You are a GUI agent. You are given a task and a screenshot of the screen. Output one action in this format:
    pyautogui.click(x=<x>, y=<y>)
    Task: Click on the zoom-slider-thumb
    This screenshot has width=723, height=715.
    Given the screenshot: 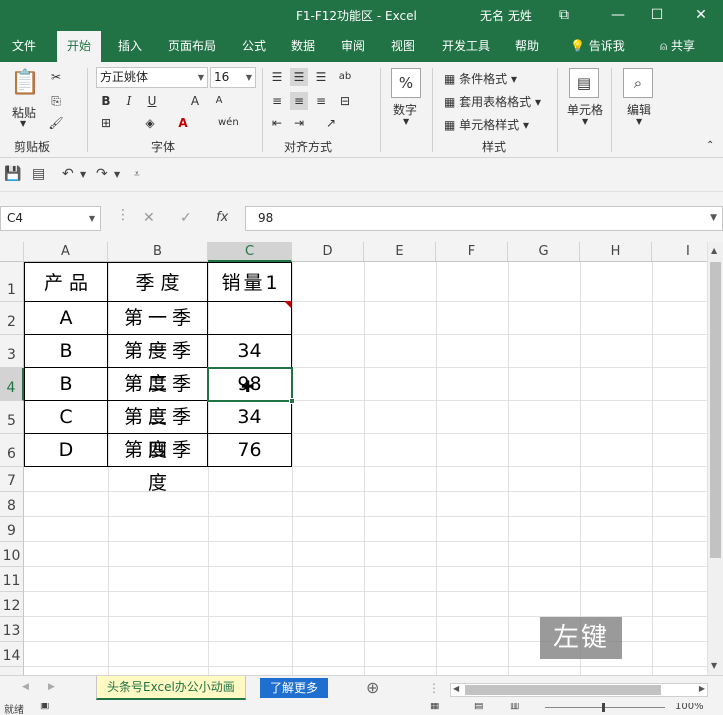 What is the action you would take?
    pyautogui.click(x=603, y=707)
    